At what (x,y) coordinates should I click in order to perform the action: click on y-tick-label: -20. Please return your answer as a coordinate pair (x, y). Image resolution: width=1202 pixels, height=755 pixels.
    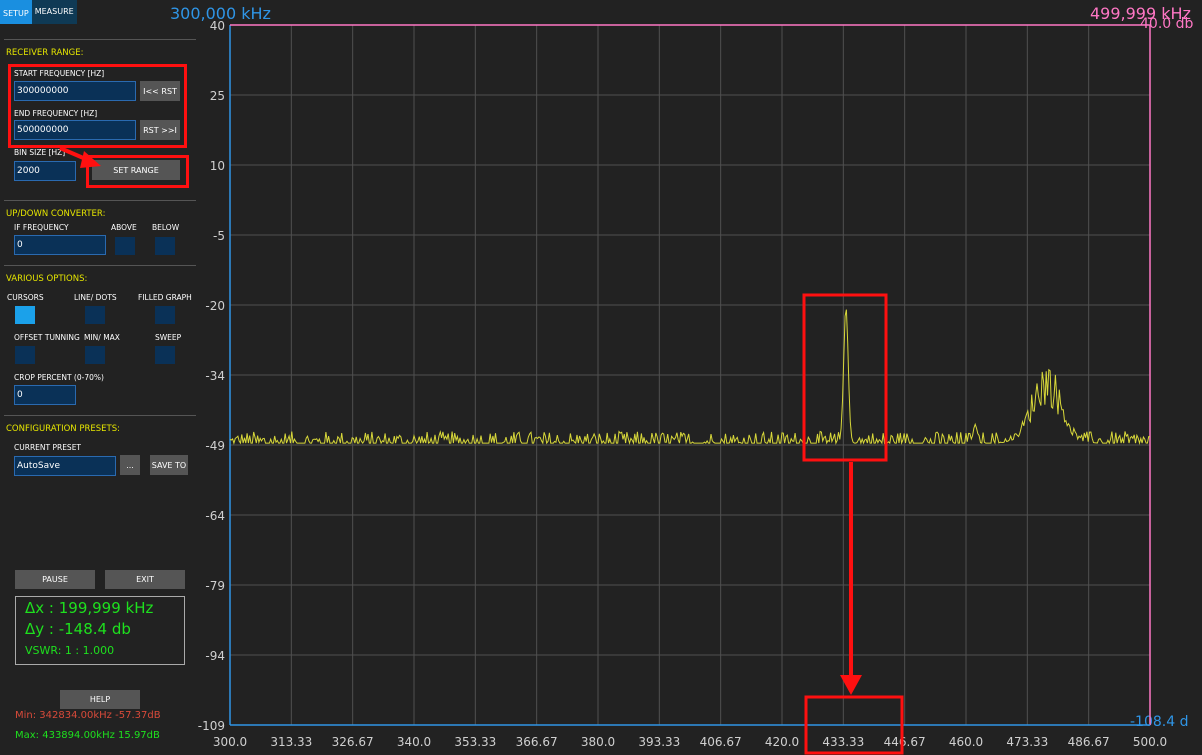
    Looking at the image, I should click on (215, 306).